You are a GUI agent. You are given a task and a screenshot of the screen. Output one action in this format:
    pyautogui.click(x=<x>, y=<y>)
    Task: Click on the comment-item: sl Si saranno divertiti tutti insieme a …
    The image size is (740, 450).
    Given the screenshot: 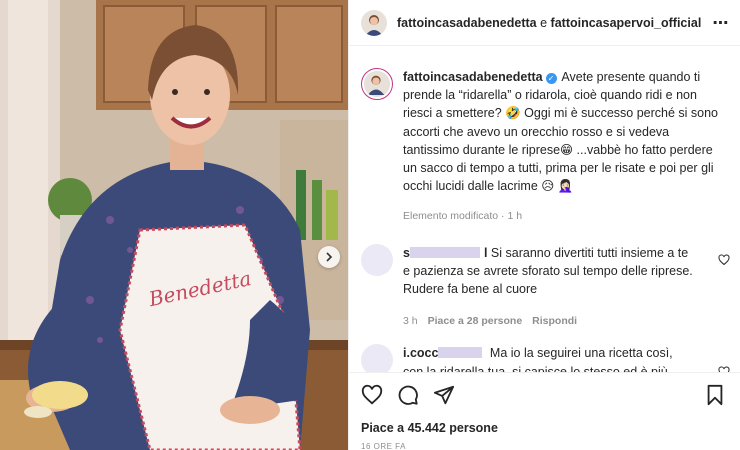 What is the action you would take?
    pyautogui.click(x=544, y=287)
    